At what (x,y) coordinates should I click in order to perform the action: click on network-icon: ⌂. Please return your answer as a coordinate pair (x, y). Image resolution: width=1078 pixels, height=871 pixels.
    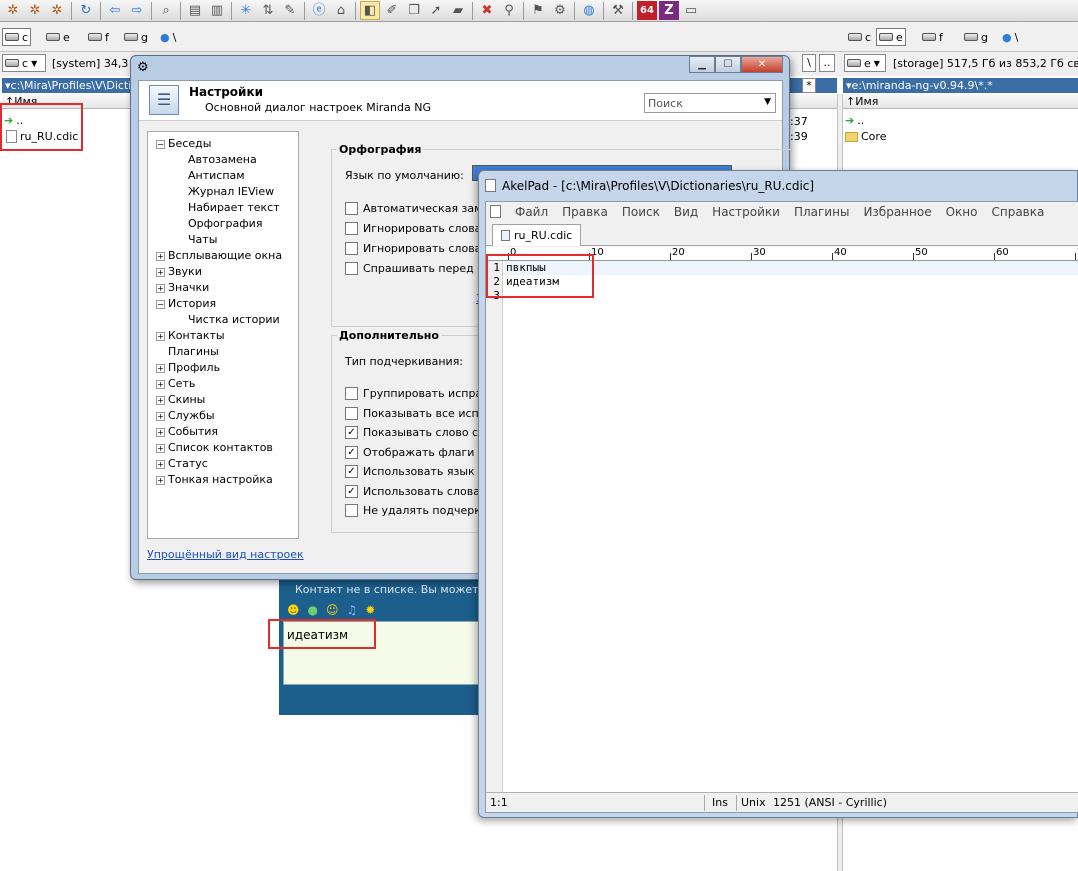
    Looking at the image, I should click on (341, 10).